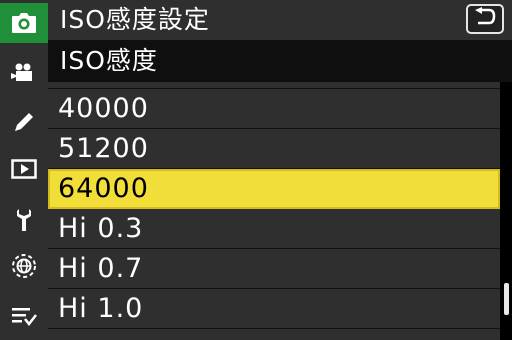 This screenshot has width=512, height=340. Describe the element at coordinates (274, 109) in the screenshot. I see `iso-option: 40000` at that location.